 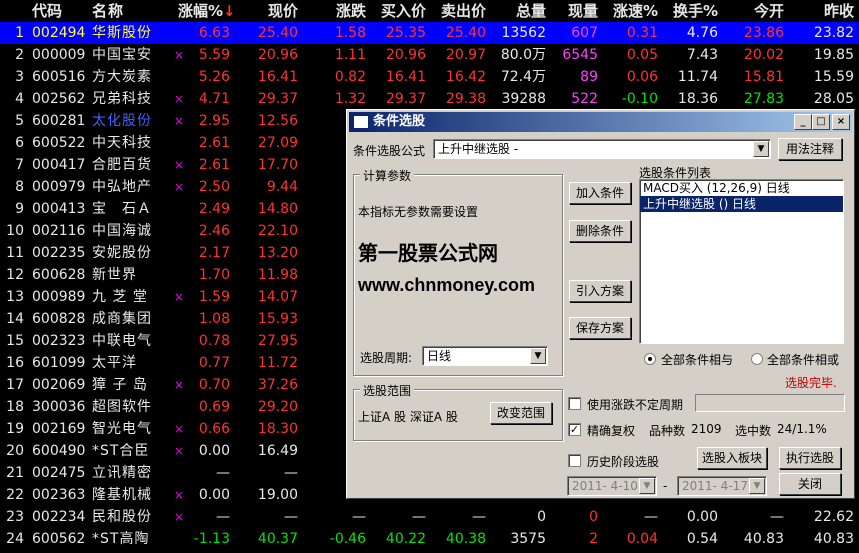 I want to click on header-vol: 总量, so click(x=518, y=11).